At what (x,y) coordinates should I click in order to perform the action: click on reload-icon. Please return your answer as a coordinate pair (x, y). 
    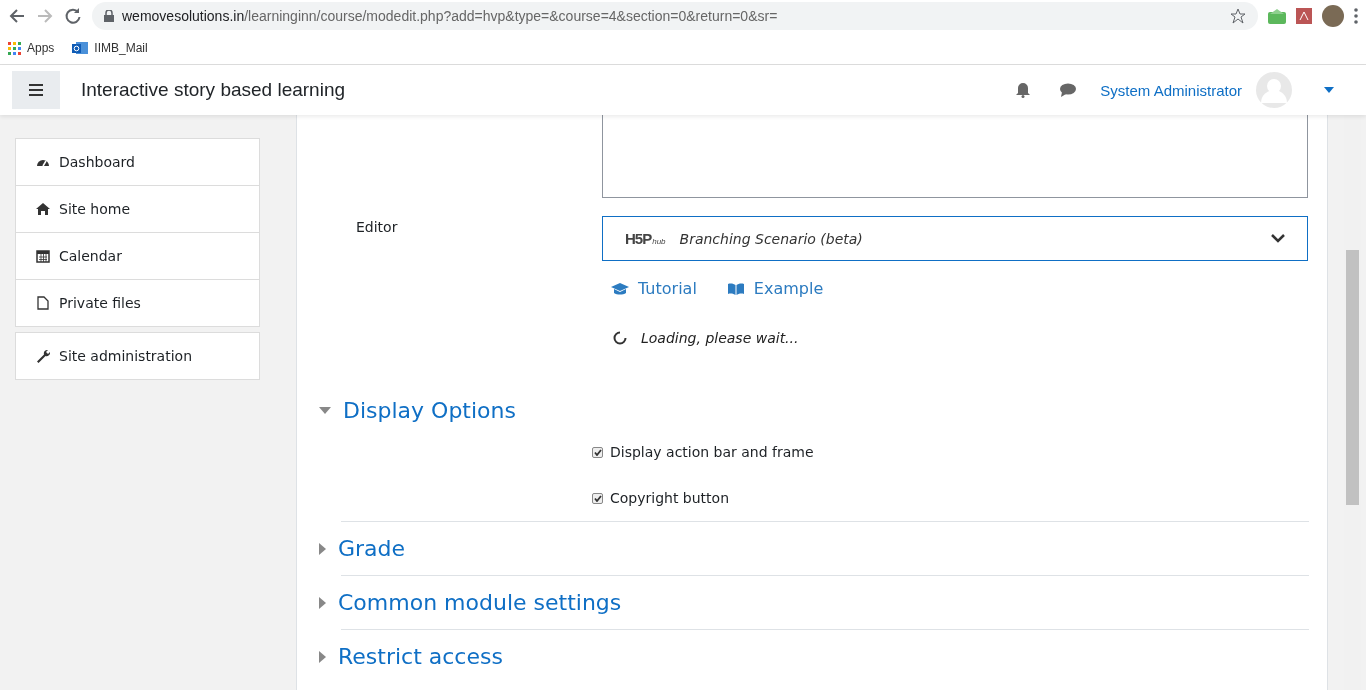
    Looking at the image, I should click on (73, 16).